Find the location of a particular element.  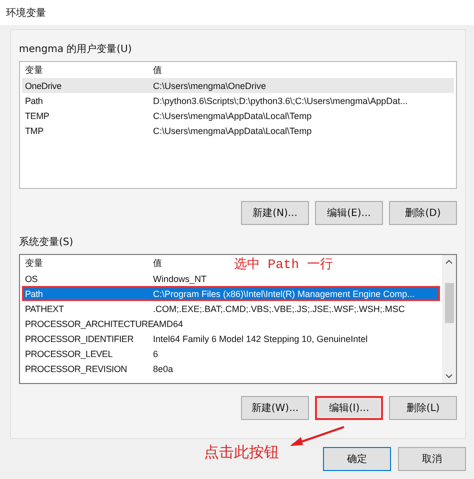

variable-row: OneDrive C:\Users\mengma\OneDrive is located at coordinates (238, 85).